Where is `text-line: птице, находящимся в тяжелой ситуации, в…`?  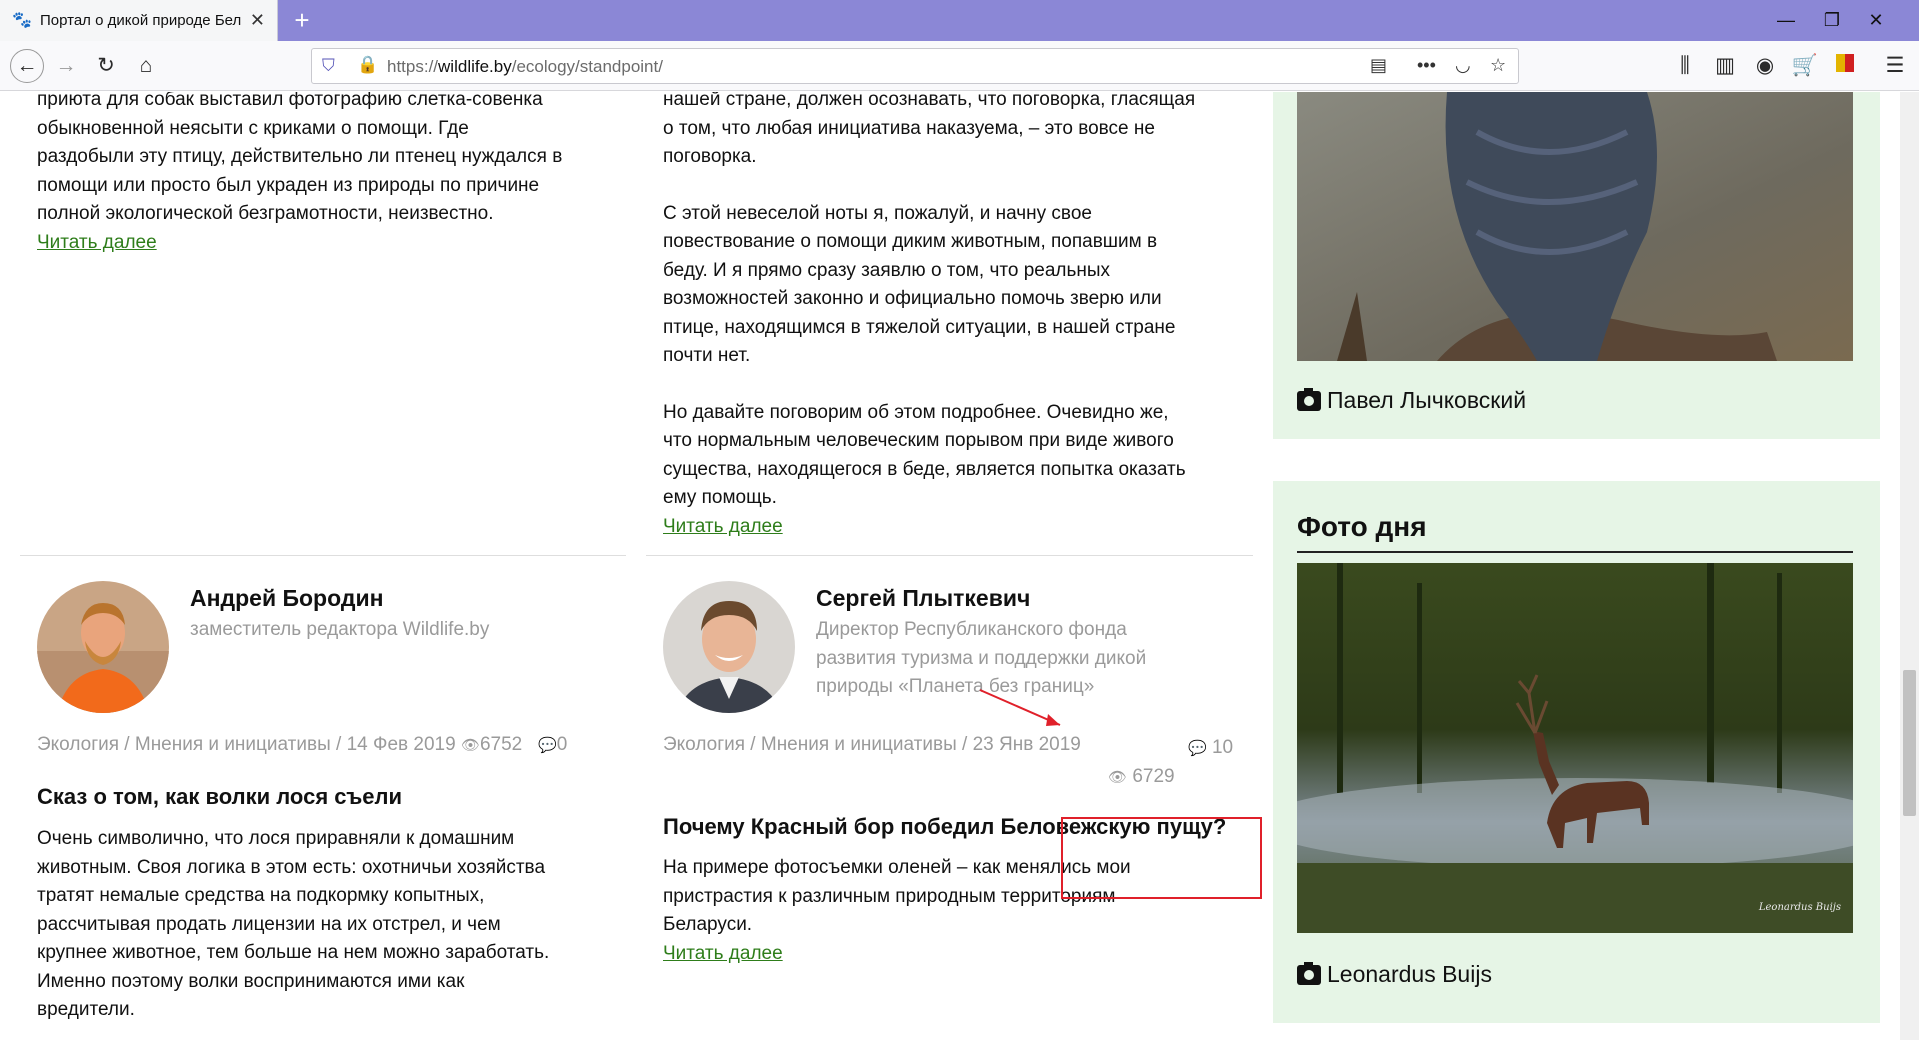
text-line: птице, находящимся в тяжелой ситуации, в… is located at coordinates (919, 327).